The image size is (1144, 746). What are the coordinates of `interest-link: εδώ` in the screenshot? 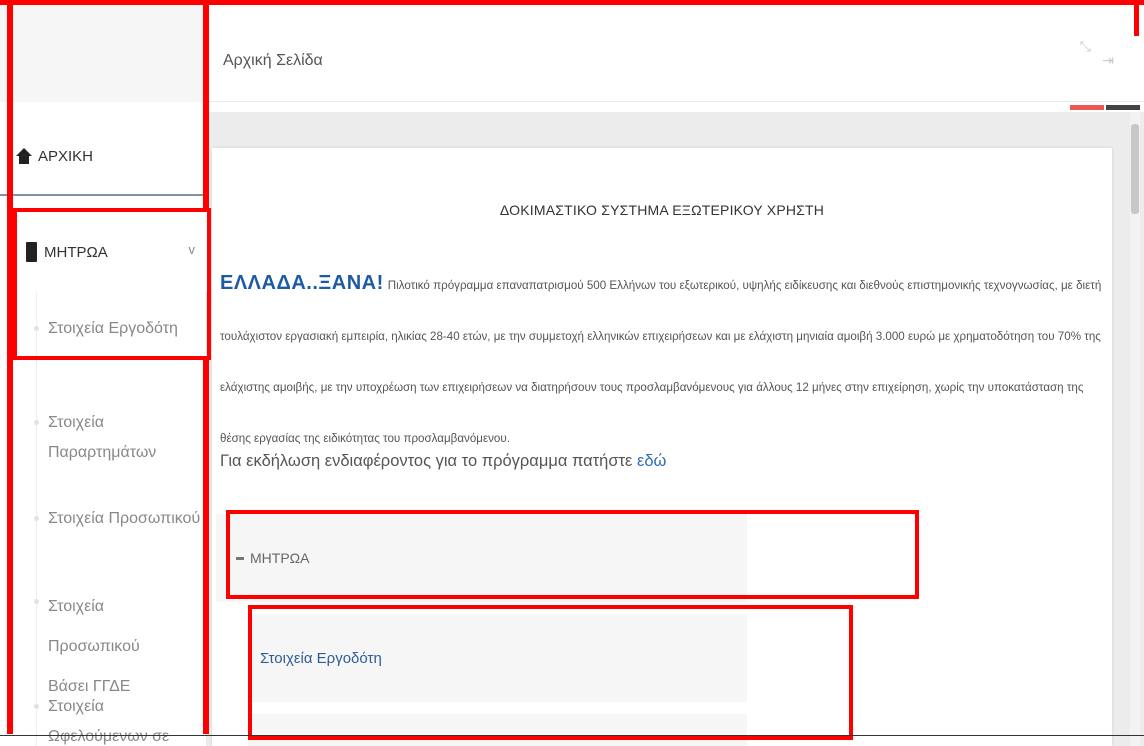 It's located at (651, 461).